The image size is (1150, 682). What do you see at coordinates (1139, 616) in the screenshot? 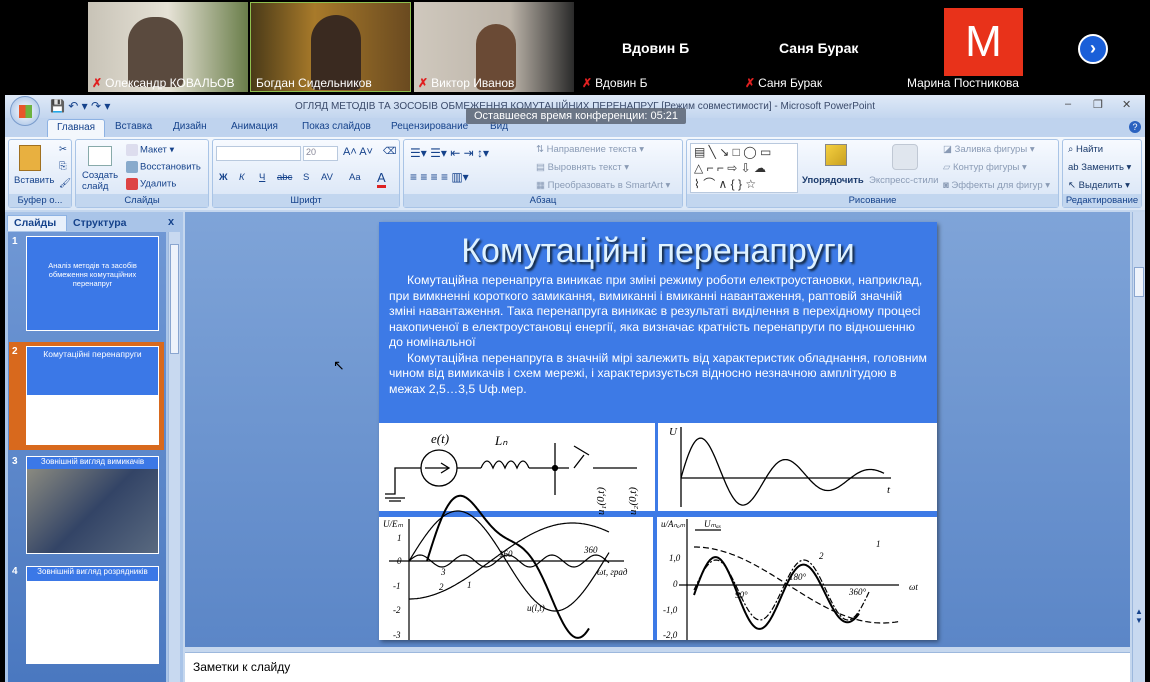
I see `prev-next-slide-buttons: ▲ ▼` at bounding box center [1139, 616].